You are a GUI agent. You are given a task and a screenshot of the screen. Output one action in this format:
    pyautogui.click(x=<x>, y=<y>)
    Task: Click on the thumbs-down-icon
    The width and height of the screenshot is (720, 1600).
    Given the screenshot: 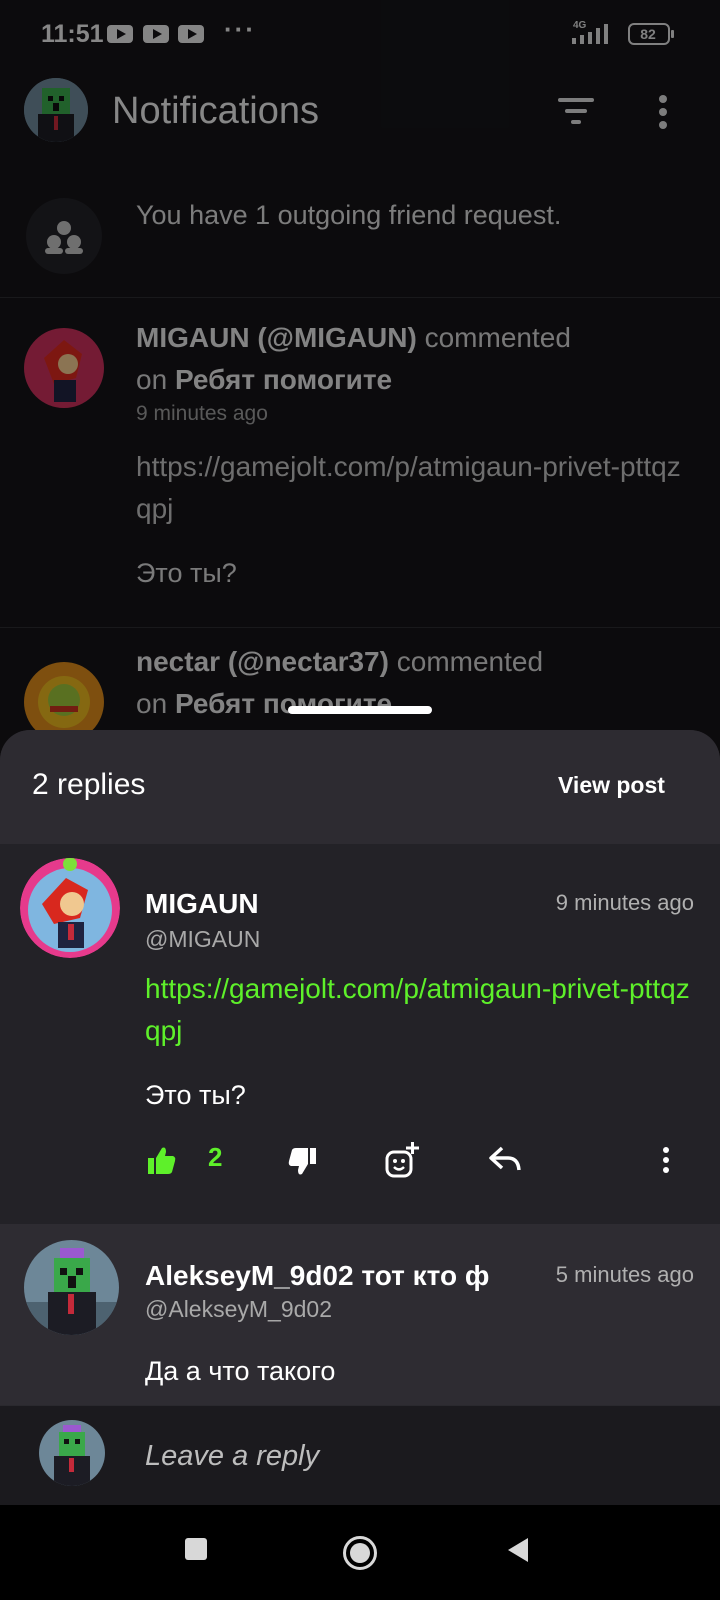 What is the action you would take?
    pyautogui.click(x=303, y=1162)
    